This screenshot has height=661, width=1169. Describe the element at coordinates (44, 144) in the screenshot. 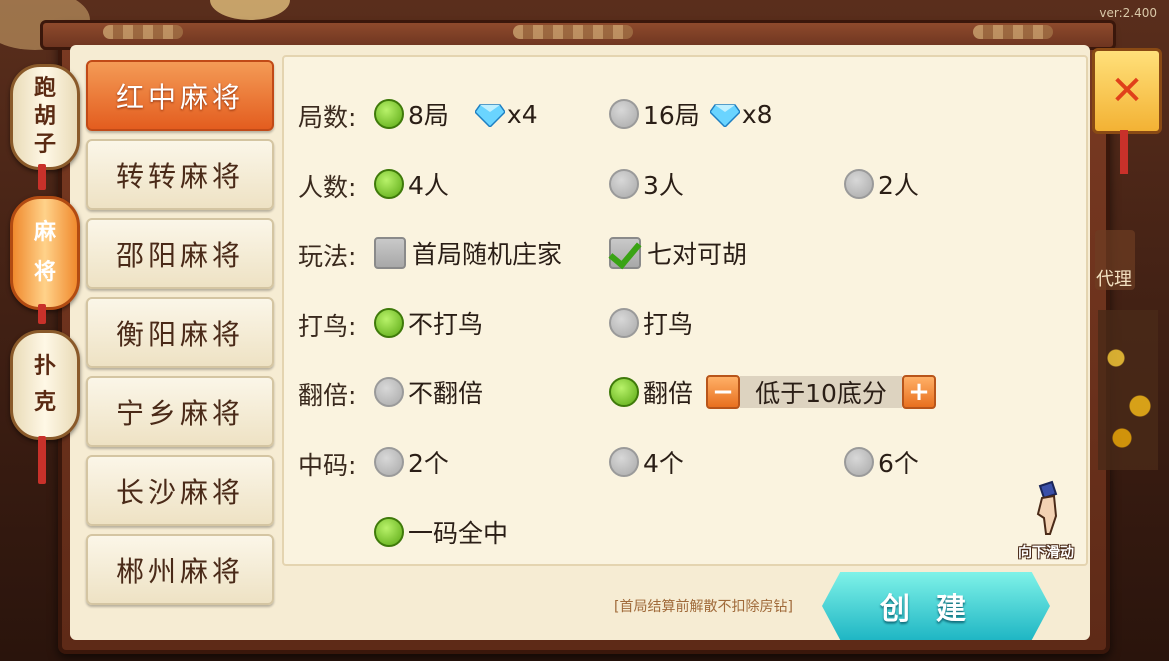

I see `side-tab-char: 子` at that location.